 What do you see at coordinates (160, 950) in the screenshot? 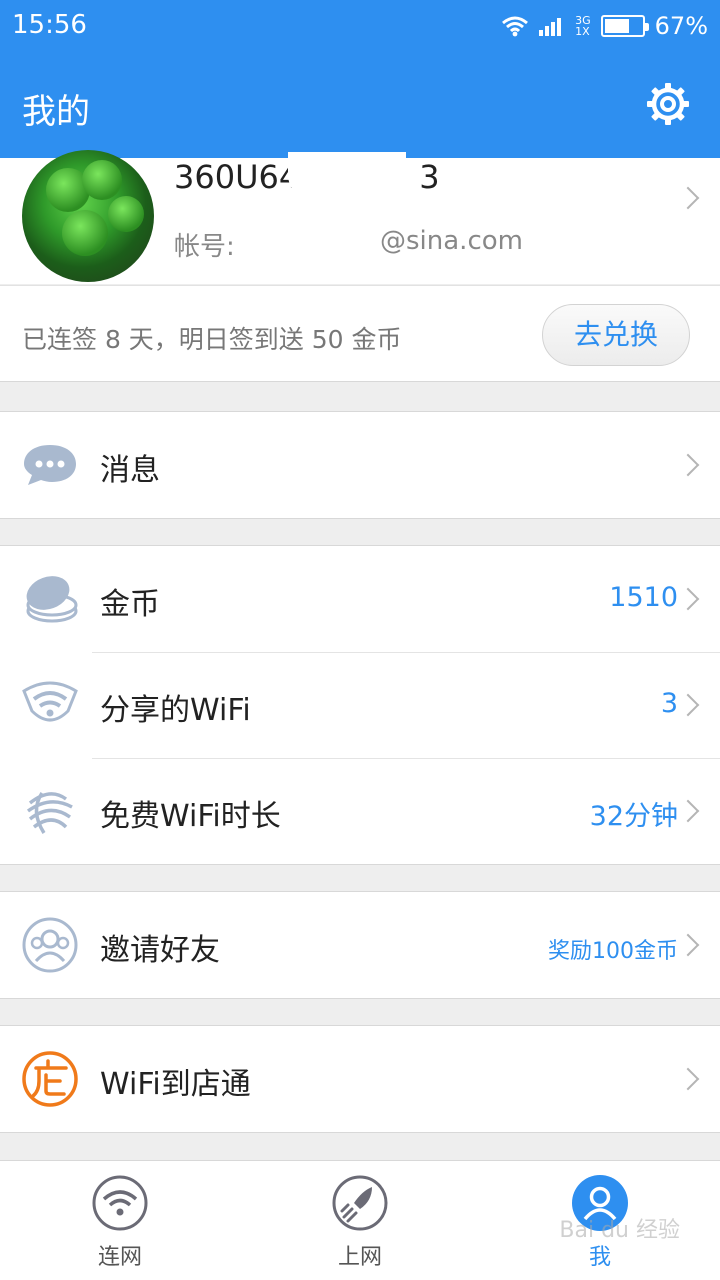
I see `menu-item-label: 邀请好友` at bounding box center [160, 950].